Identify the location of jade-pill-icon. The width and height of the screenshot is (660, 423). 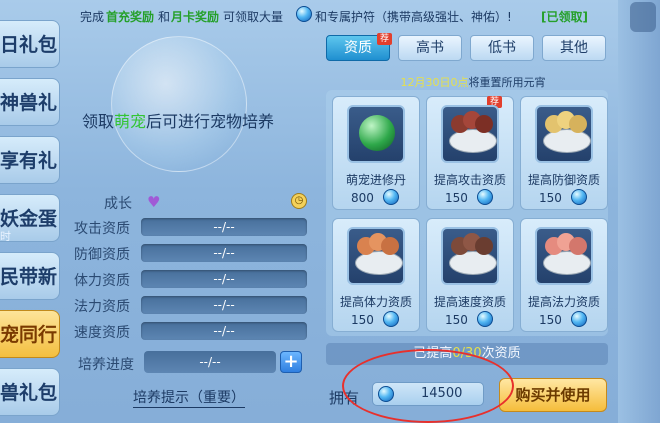
(376, 134).